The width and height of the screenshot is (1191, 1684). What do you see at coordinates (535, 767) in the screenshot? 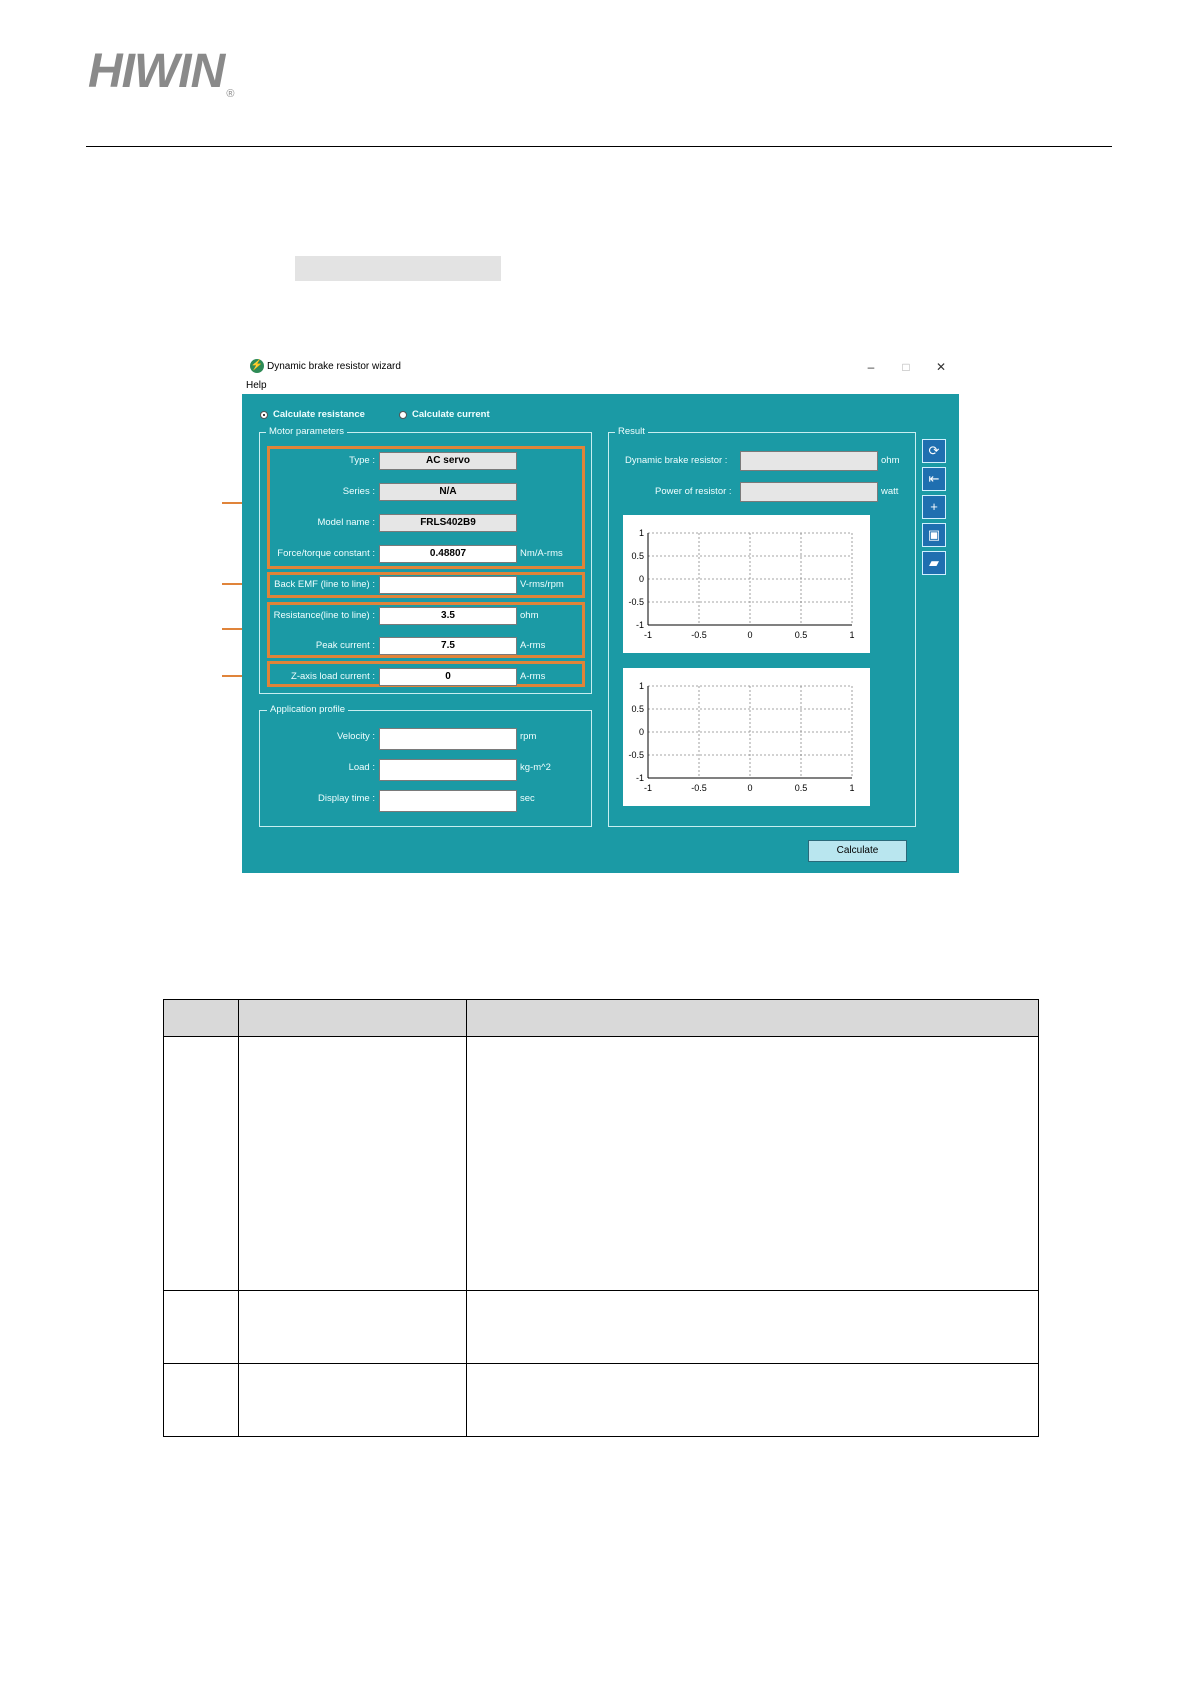
I see `load-unit: kg-m^2` at bounding box center [535, 767].